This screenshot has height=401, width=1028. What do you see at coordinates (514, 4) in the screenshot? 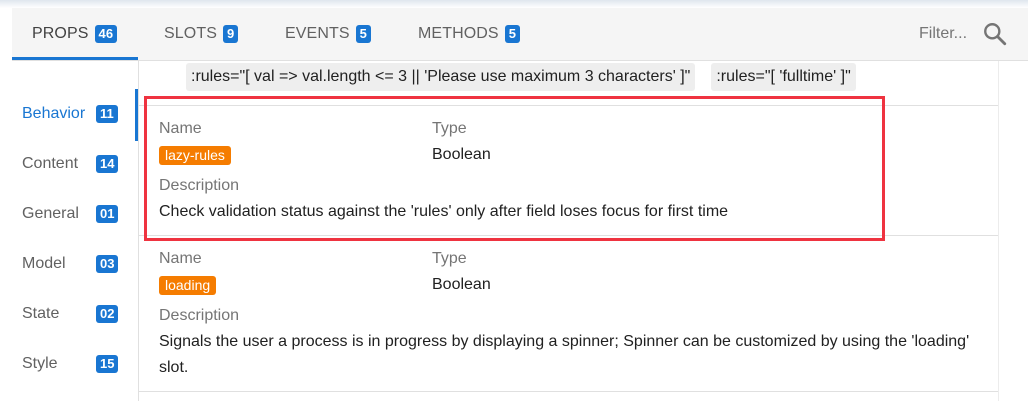
I see `top-edge` at bounding box center [514, 4].